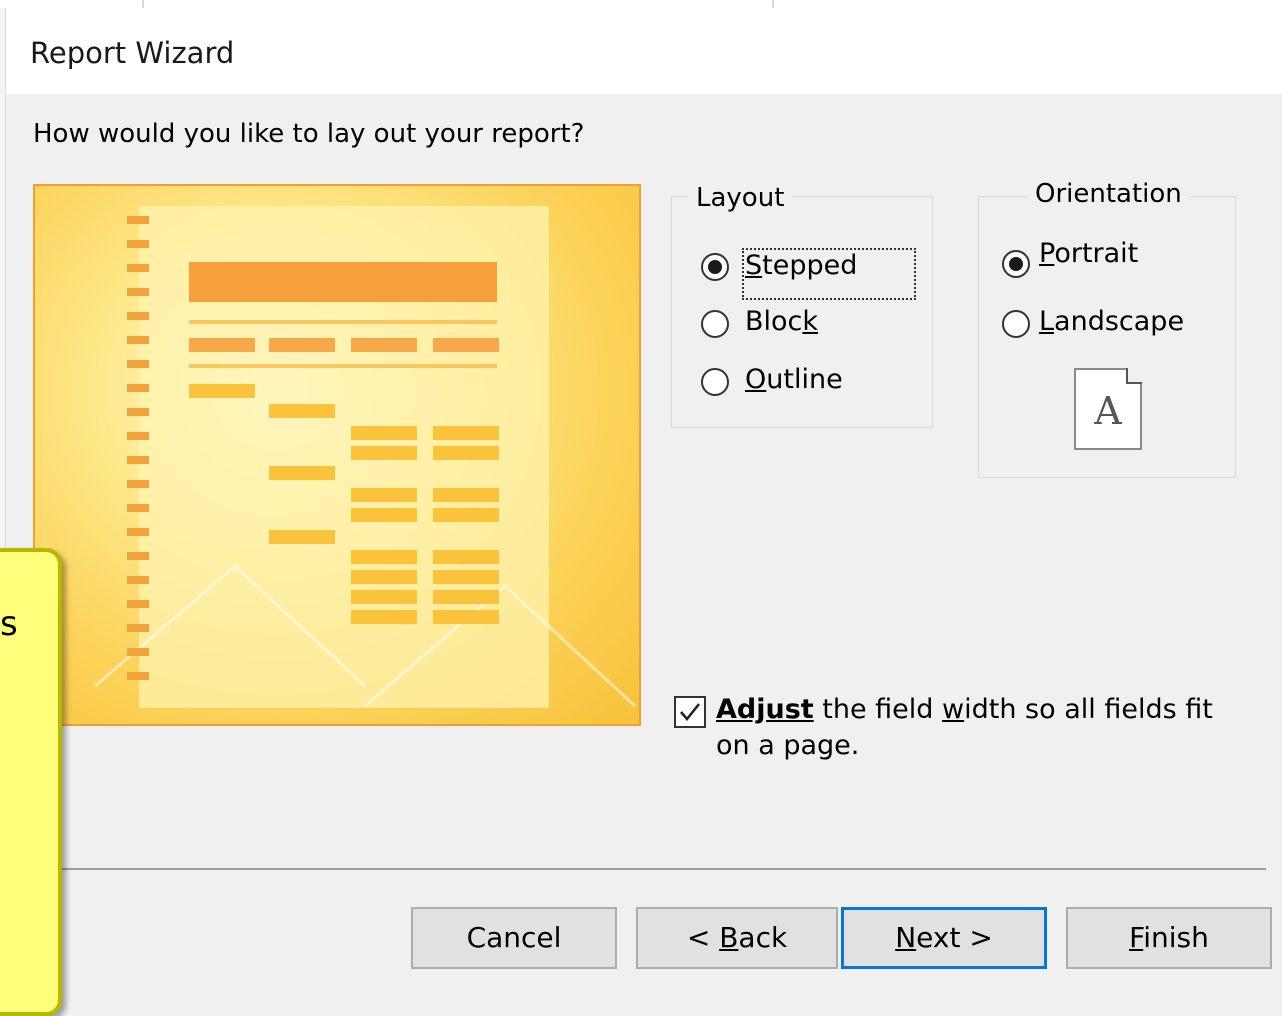 This screenshot has height=1016, width=1282. What do you see at coordinates (801, 265) in the screenshot?
I see `stepped-label: Stepped` at bounding box center [801, 265].